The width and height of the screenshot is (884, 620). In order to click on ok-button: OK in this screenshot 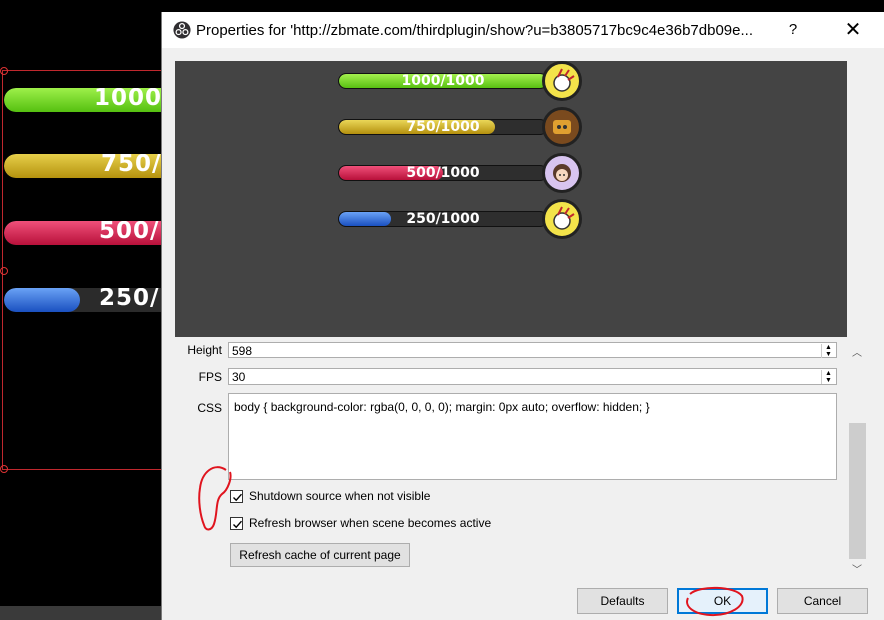, I will do `click(722, 601)`.